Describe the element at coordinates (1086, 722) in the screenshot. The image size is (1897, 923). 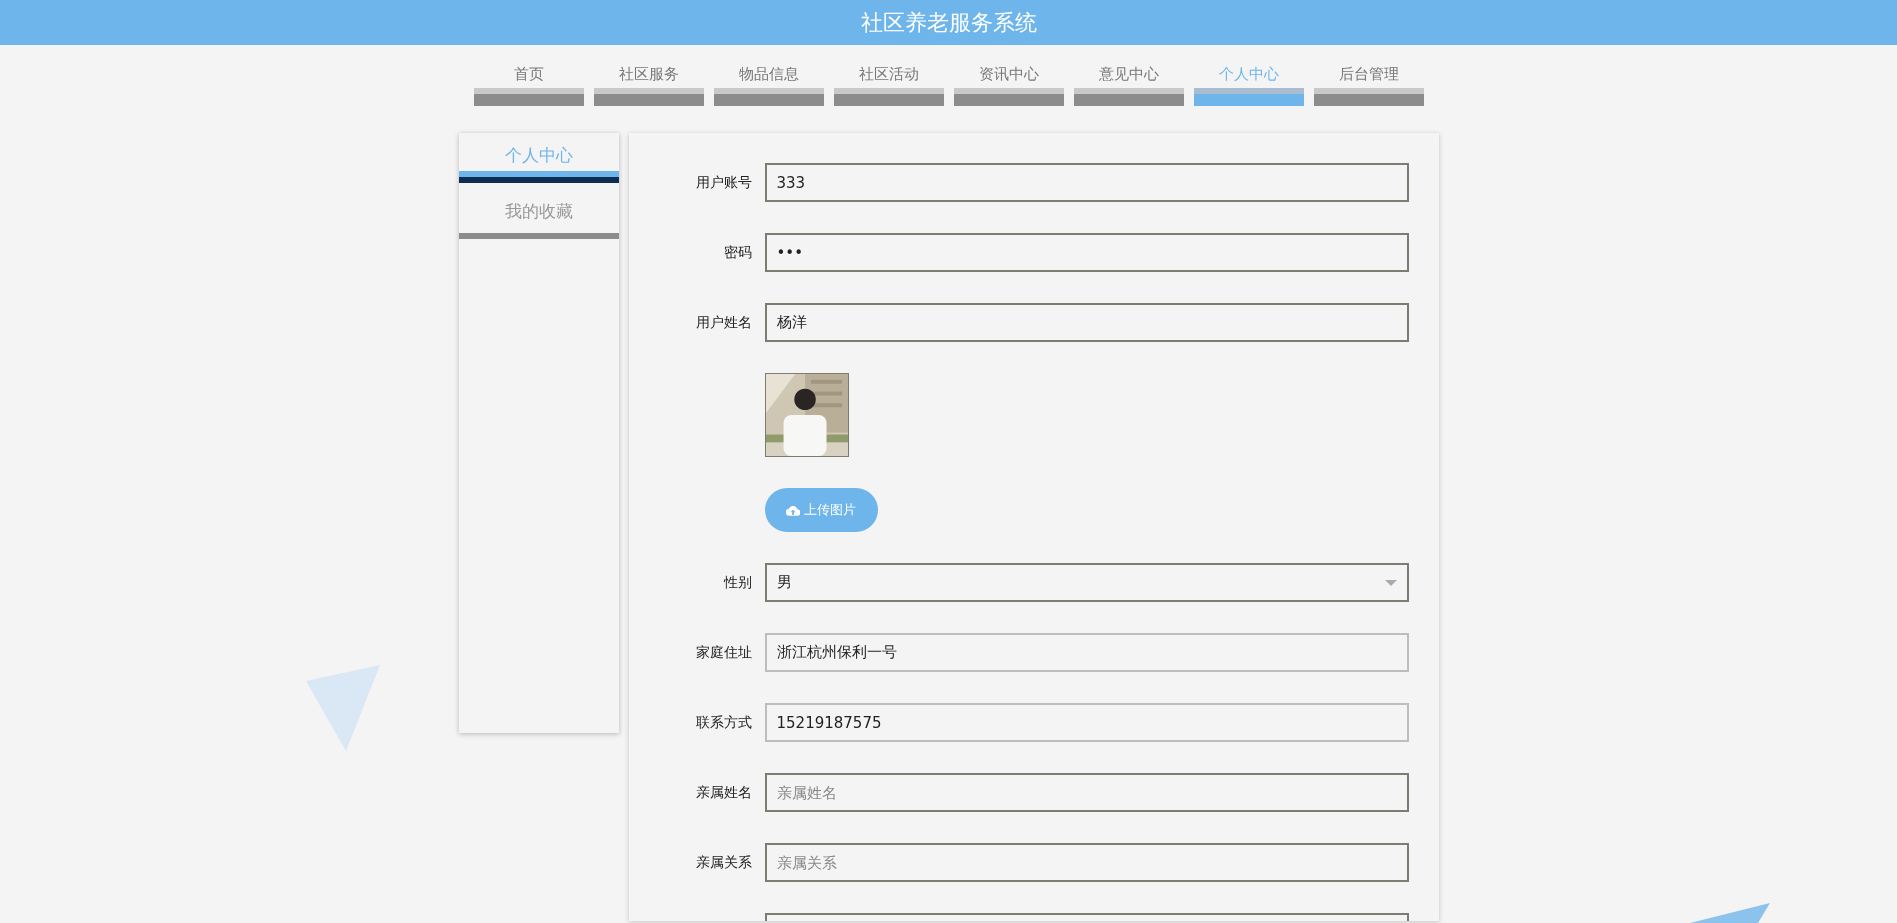
I see `input-field: 15219187575` at that location.